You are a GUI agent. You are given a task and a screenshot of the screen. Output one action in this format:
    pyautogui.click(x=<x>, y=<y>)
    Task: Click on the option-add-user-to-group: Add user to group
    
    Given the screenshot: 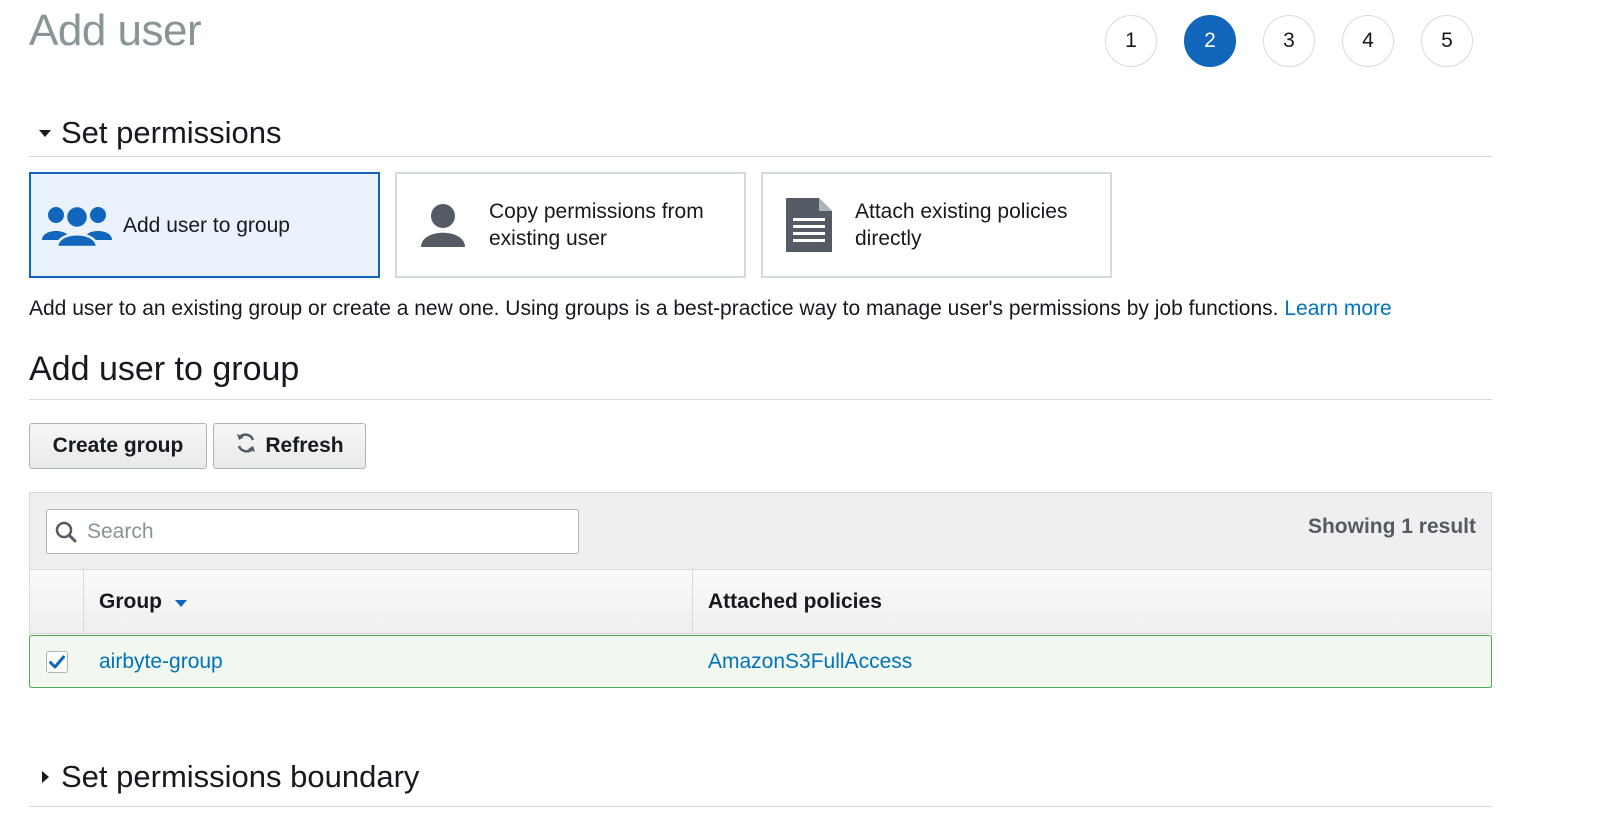 What is the action you would take?
    pyautogui.click(x=204, y=225)
    